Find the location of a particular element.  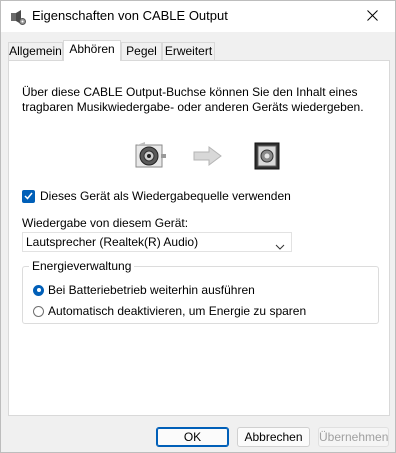

cancel-button: Abbrechen is located at coordinates (273, 437).